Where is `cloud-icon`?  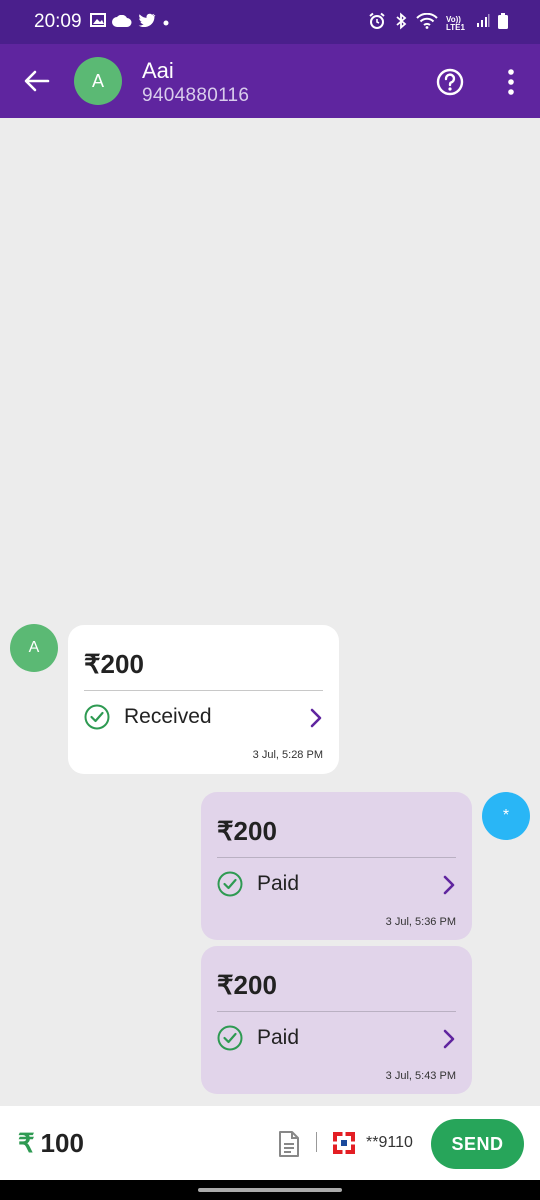
cloud-icon is located at coordinates (122, 23).